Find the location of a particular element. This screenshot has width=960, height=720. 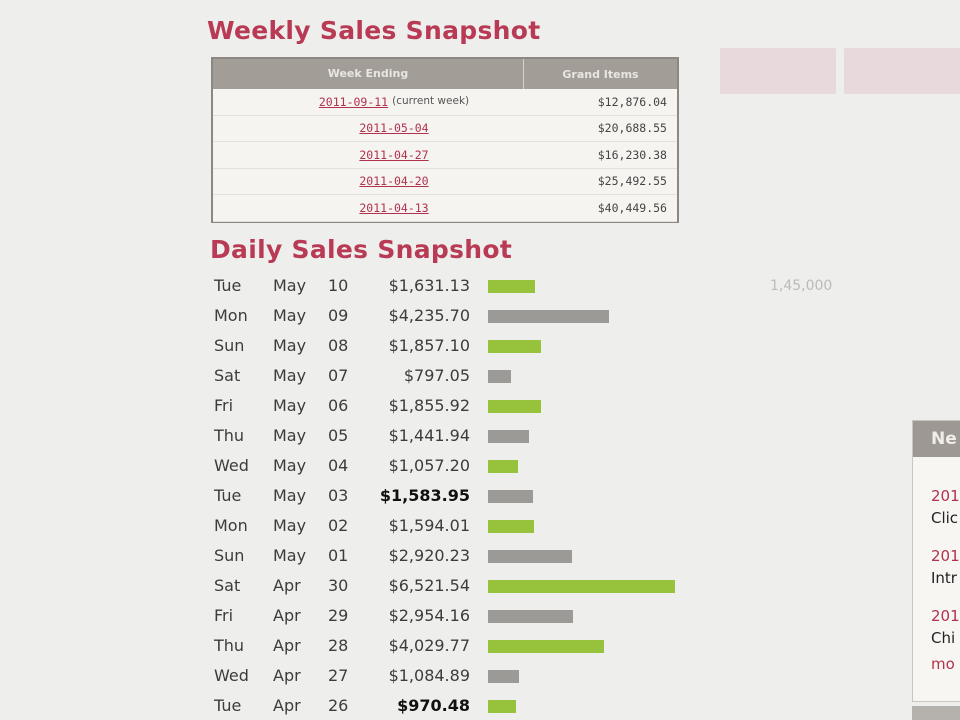

news-text: Intr is located at coordinates (944, 578).